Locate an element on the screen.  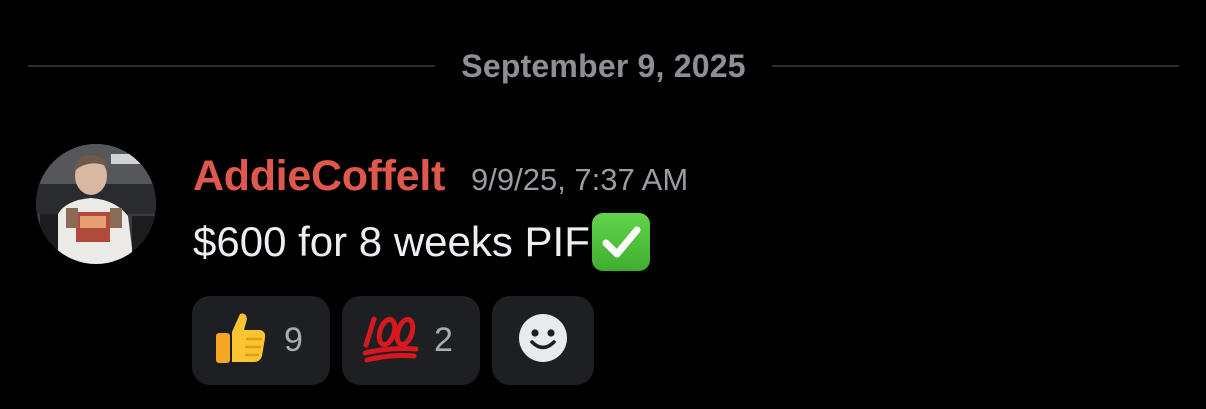
date-divider: September 9, 2025 is located at coordinates (604, 66).